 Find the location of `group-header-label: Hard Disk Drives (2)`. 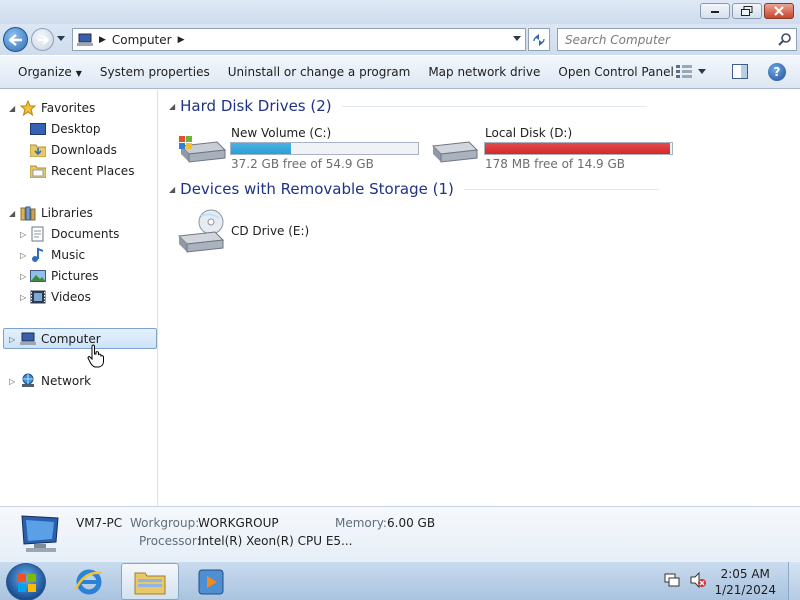

group-header-label: Hard Disk Drives (2) is located at coordinates (256, 106).